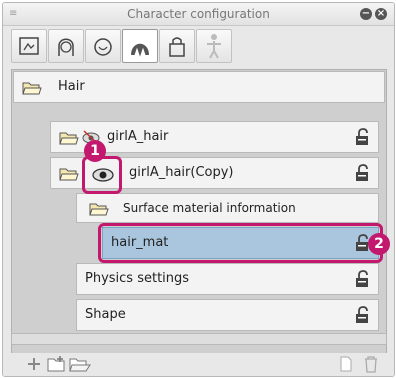  I want to click on tree-row-surface-material: Surface material information, so click(227, 208).